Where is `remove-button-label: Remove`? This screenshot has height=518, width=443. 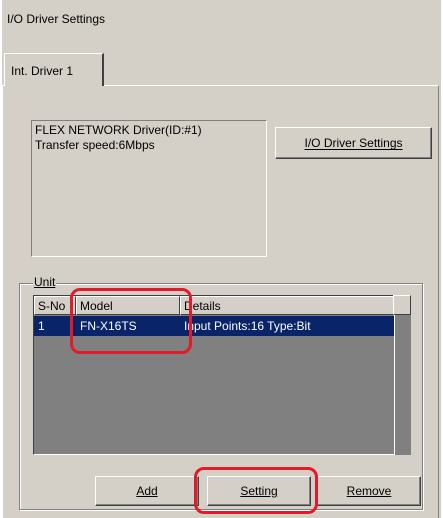 remove-button-label: Remove is located at coordinates (369, 491).